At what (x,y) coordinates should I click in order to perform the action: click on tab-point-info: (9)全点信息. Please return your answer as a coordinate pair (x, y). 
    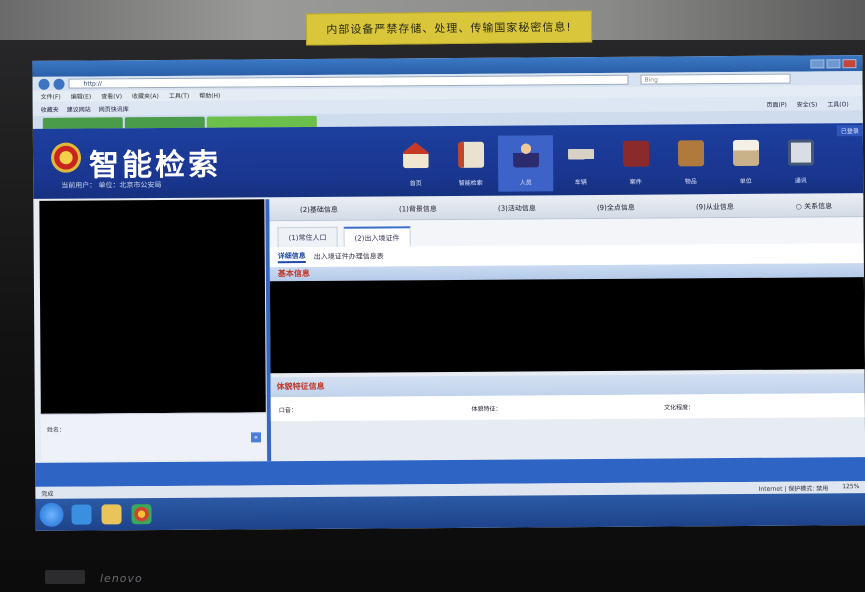
    Looking at the image, I should click on (615, 207).